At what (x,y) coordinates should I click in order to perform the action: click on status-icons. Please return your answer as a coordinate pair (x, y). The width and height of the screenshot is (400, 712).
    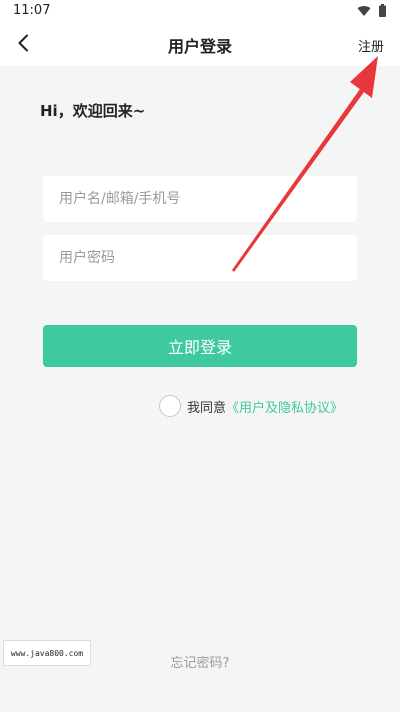
    Looking at the image, I should click on (371, 10).